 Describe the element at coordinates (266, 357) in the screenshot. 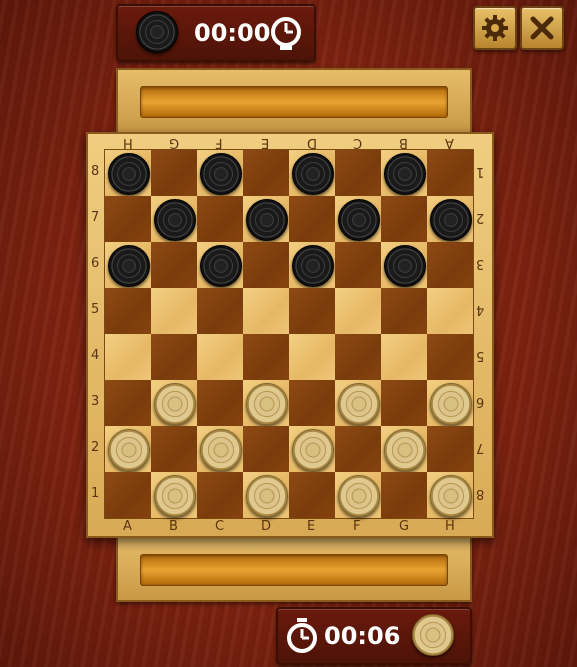

I see `board-square-D4` at that location.